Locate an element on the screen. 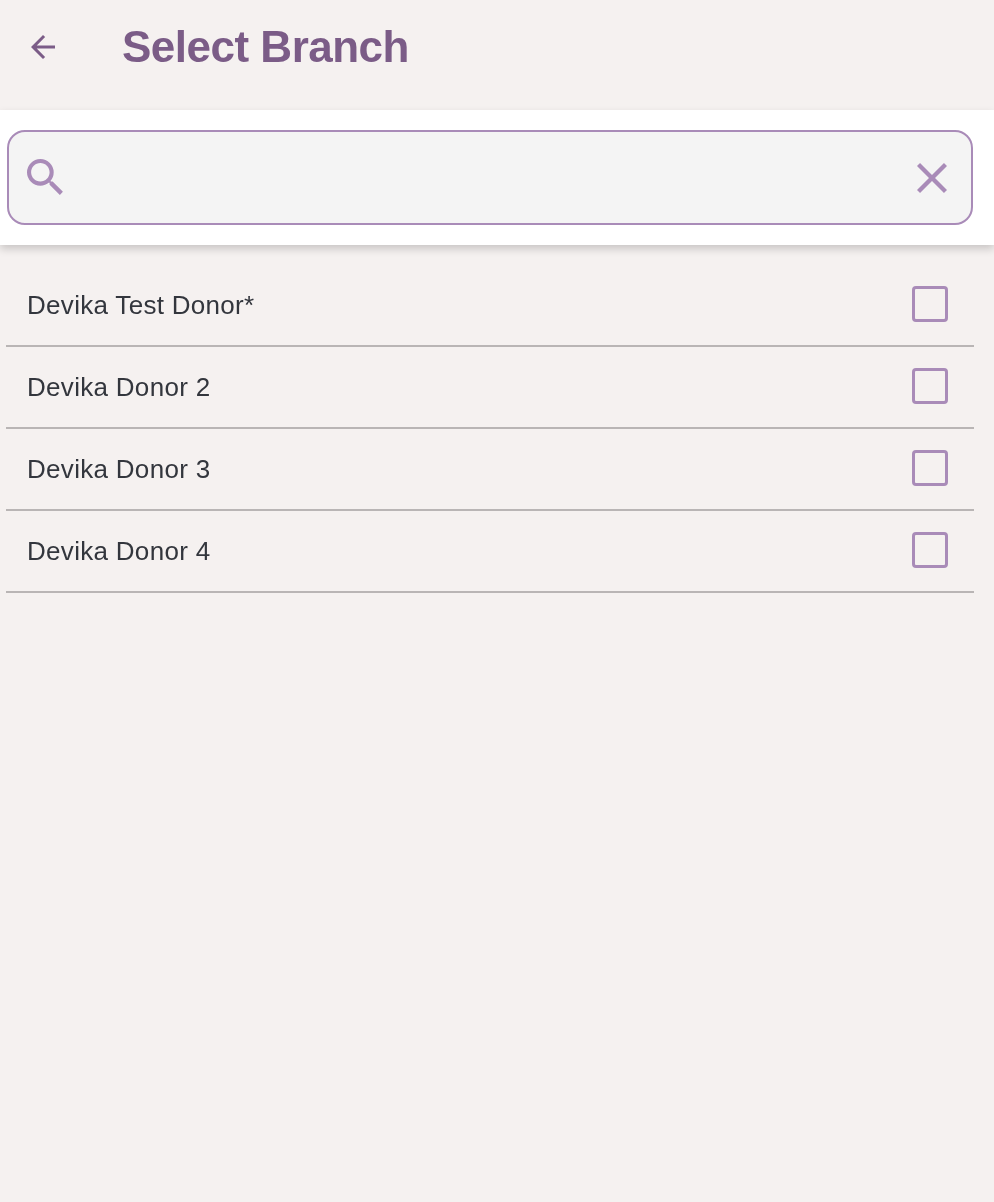  search-icon is located at coordinates (46, 177).